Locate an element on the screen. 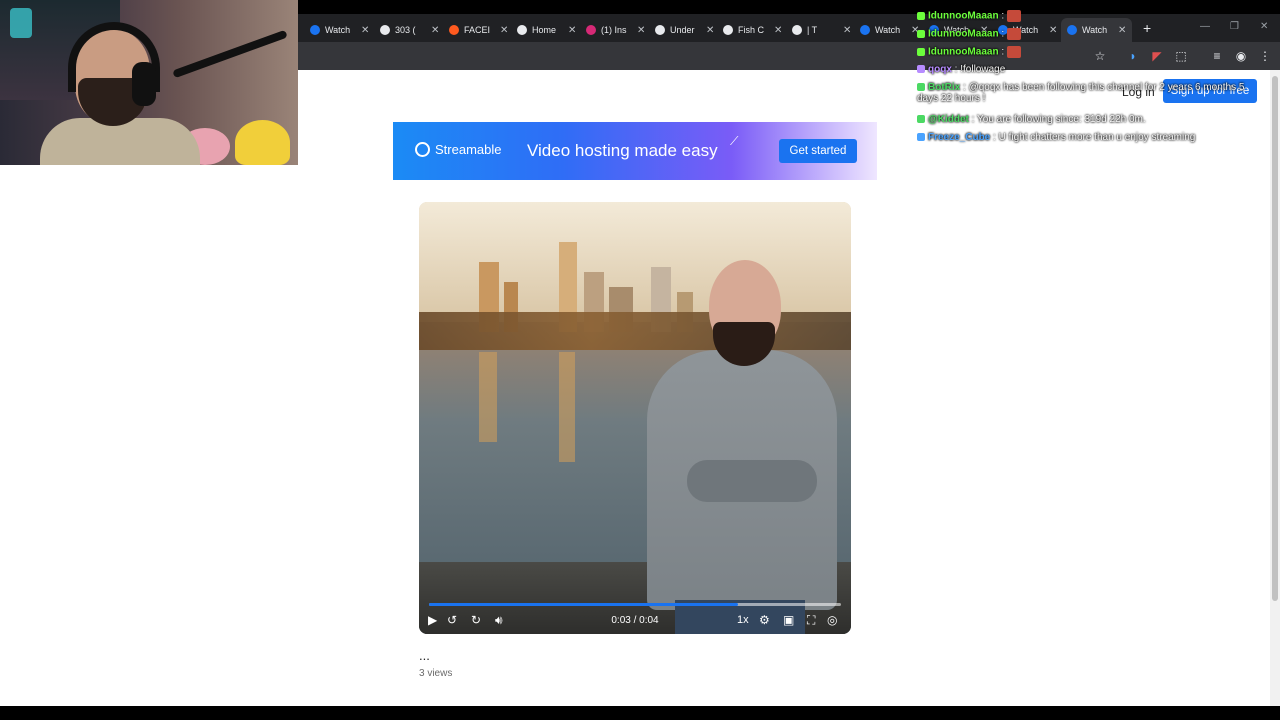  webcam-overlay is located at coordinates (149, 82).